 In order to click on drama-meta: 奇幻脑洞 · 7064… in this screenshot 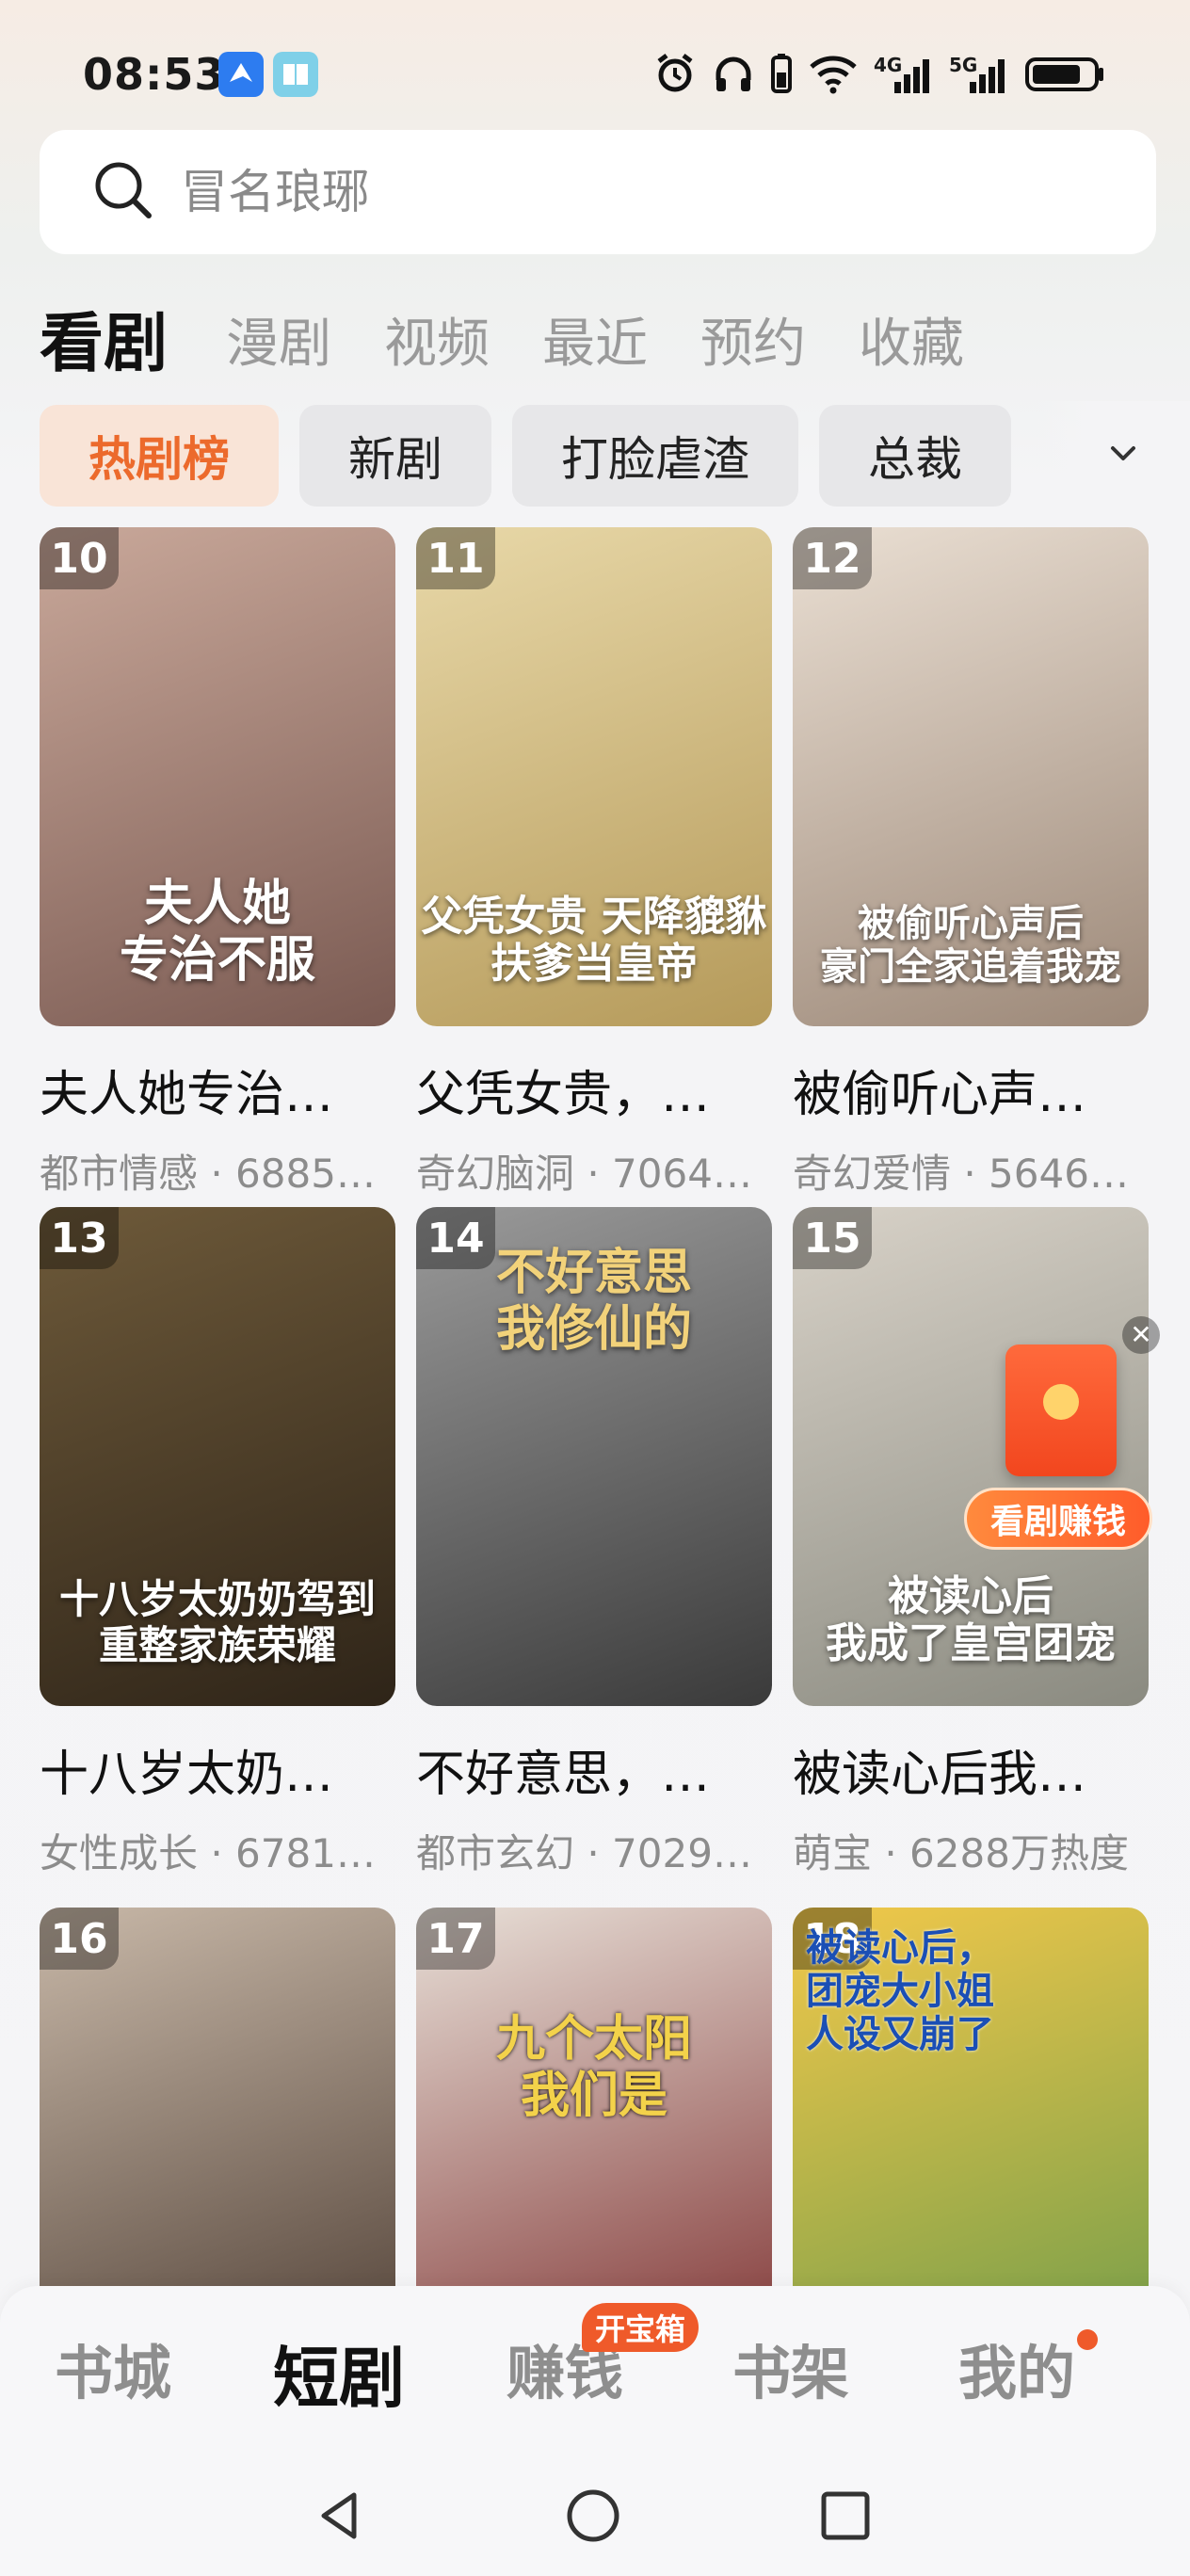, I will do `click(584, 1174)`.